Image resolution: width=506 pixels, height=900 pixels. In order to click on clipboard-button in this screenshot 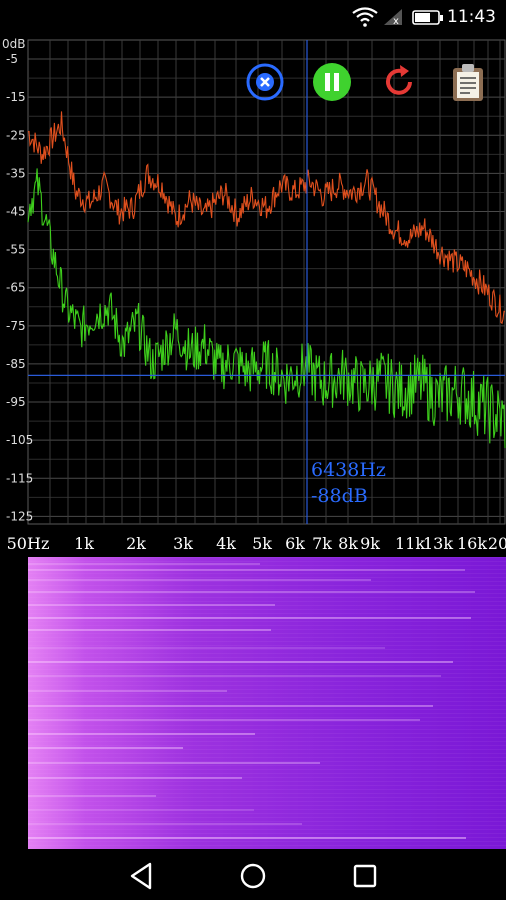, I will do `click(468, 82)`.